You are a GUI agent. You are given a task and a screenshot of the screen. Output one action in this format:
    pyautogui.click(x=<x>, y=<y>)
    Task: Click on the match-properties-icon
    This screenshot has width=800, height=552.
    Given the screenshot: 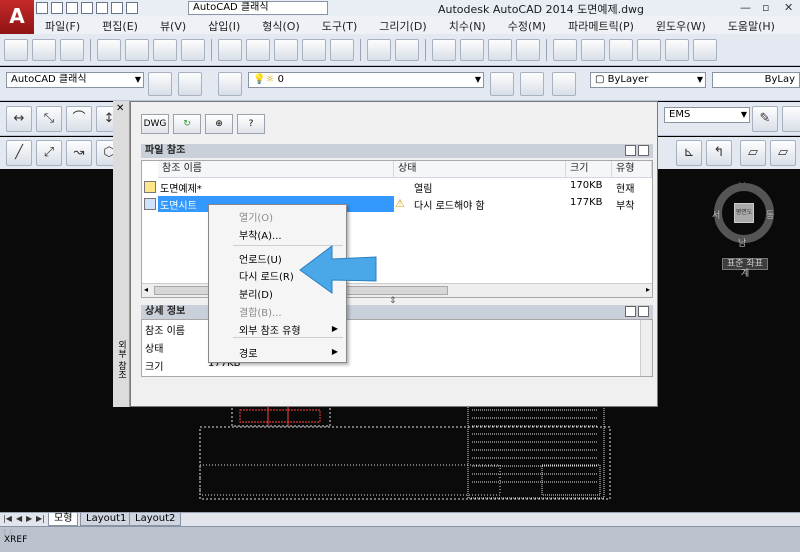 What is the action you would take?
    pyautogui.click(x=314, y=49)
    